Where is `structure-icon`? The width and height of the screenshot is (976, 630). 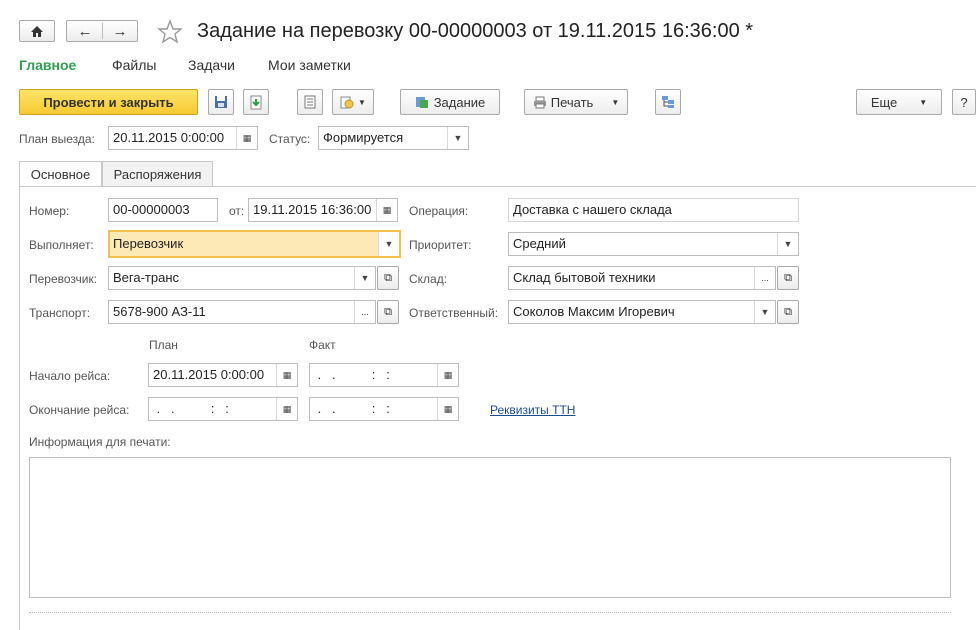
structure-icon is located at coordinates (668, 102).